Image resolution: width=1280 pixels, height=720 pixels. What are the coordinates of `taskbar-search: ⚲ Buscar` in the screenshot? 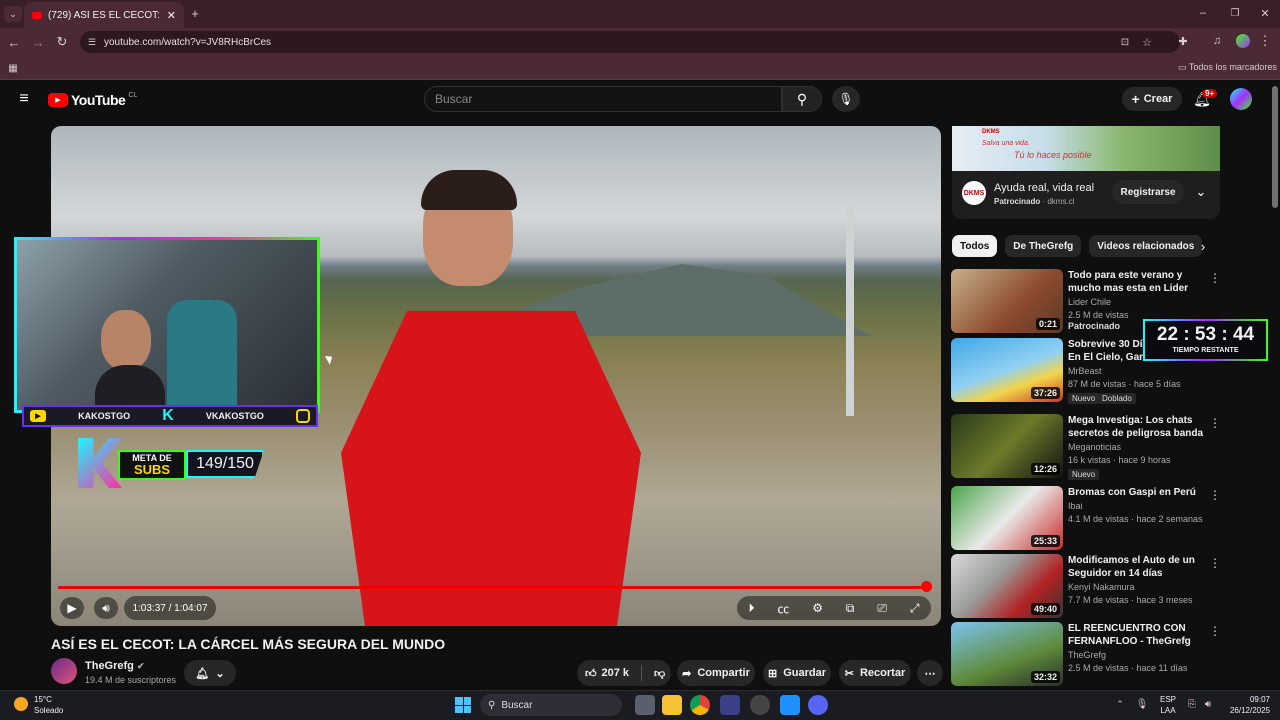 It's located at (551, 705).